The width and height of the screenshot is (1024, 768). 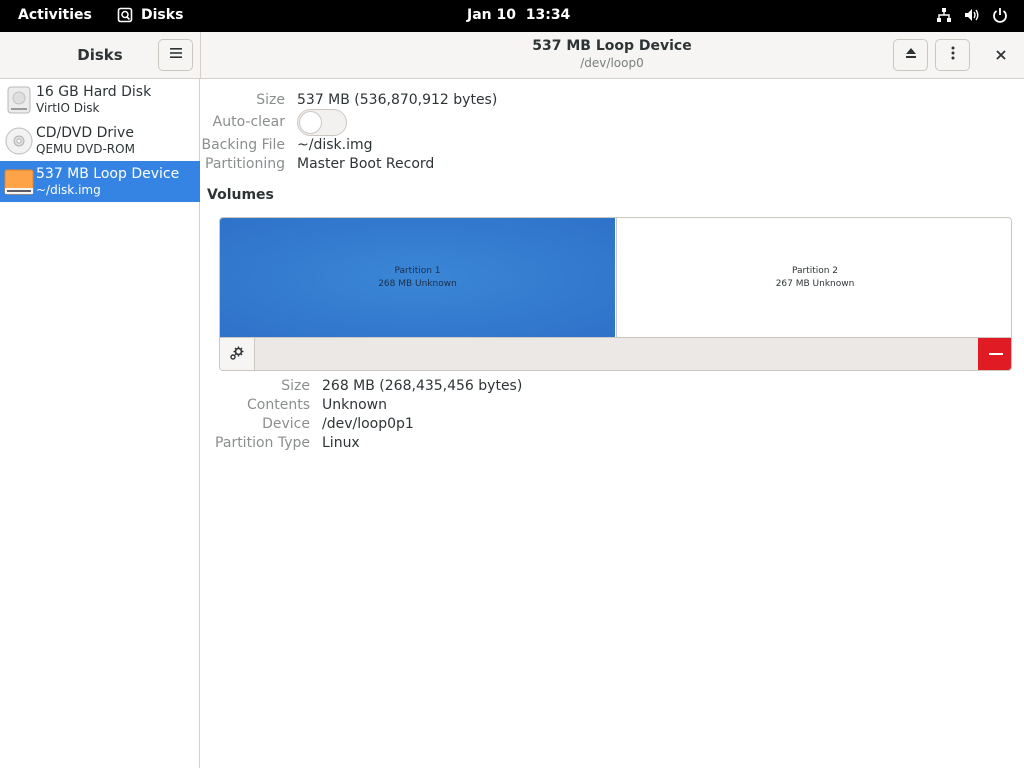 What do you see at coordinates (417, 283) in the screenshot?
I see `partition-detail: 268 MB Unknown` at bounding box center [417, 283].